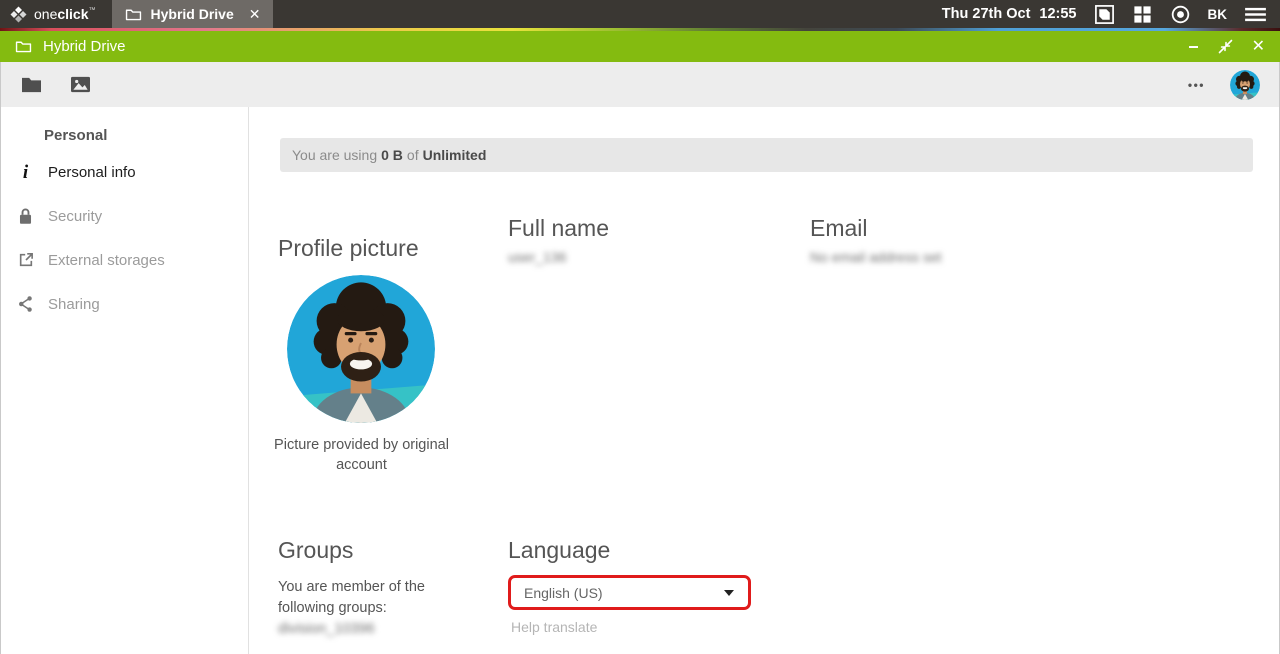 This screenshot has width=1280, height=654. Describe the element at coordinates (255, 14) in the screenshot. I see `tab-close-icon: ✕` at that location.